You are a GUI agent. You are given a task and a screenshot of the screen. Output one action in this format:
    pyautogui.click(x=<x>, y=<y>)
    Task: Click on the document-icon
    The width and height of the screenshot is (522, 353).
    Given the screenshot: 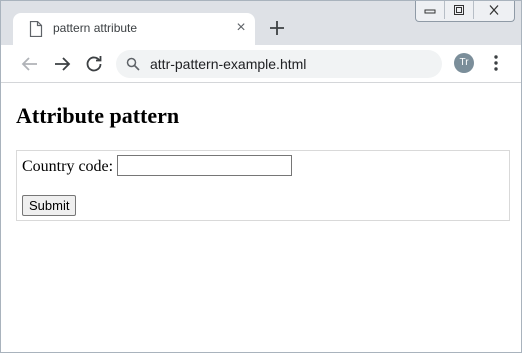 What is the action you would take?
    pyautogui.click(x=36, y=29)
    